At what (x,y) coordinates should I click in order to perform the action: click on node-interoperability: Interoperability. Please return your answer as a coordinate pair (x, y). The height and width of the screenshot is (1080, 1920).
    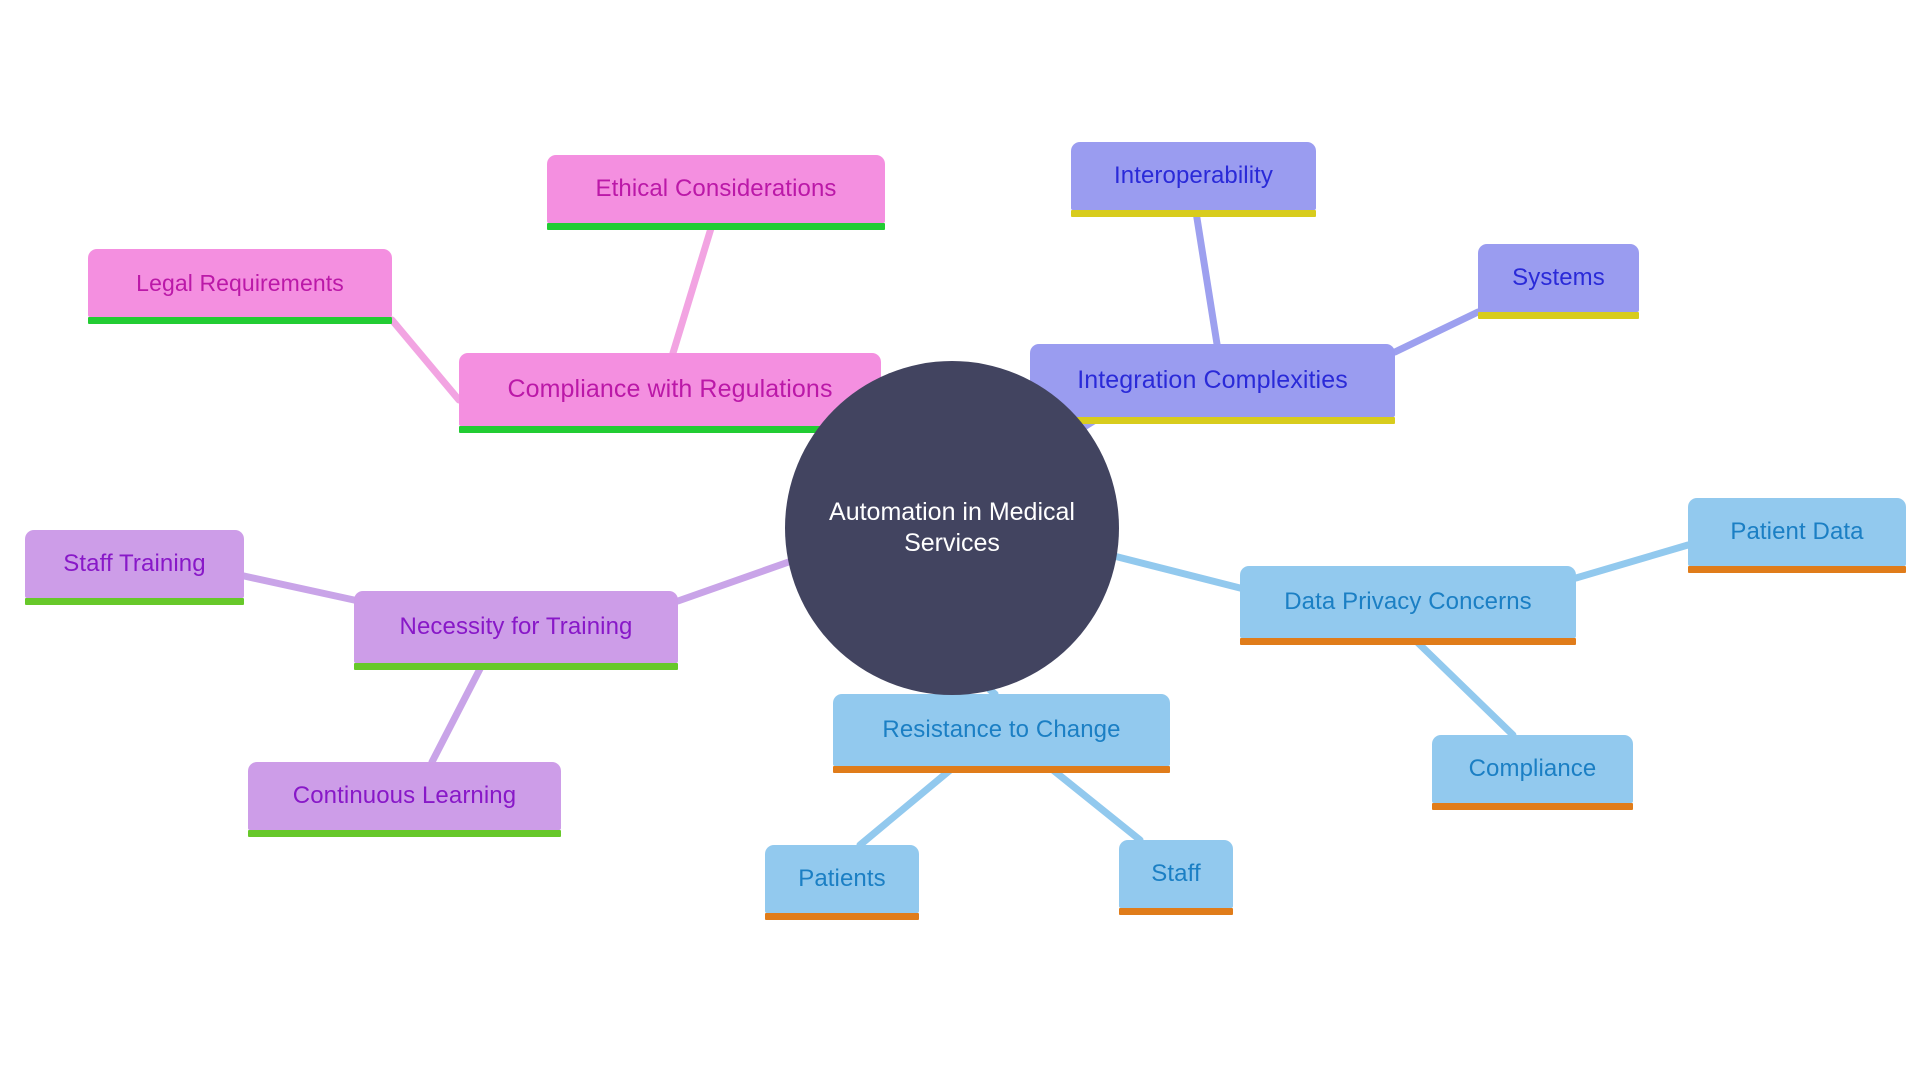
    Looking at the image, I should click on (1193, 179).